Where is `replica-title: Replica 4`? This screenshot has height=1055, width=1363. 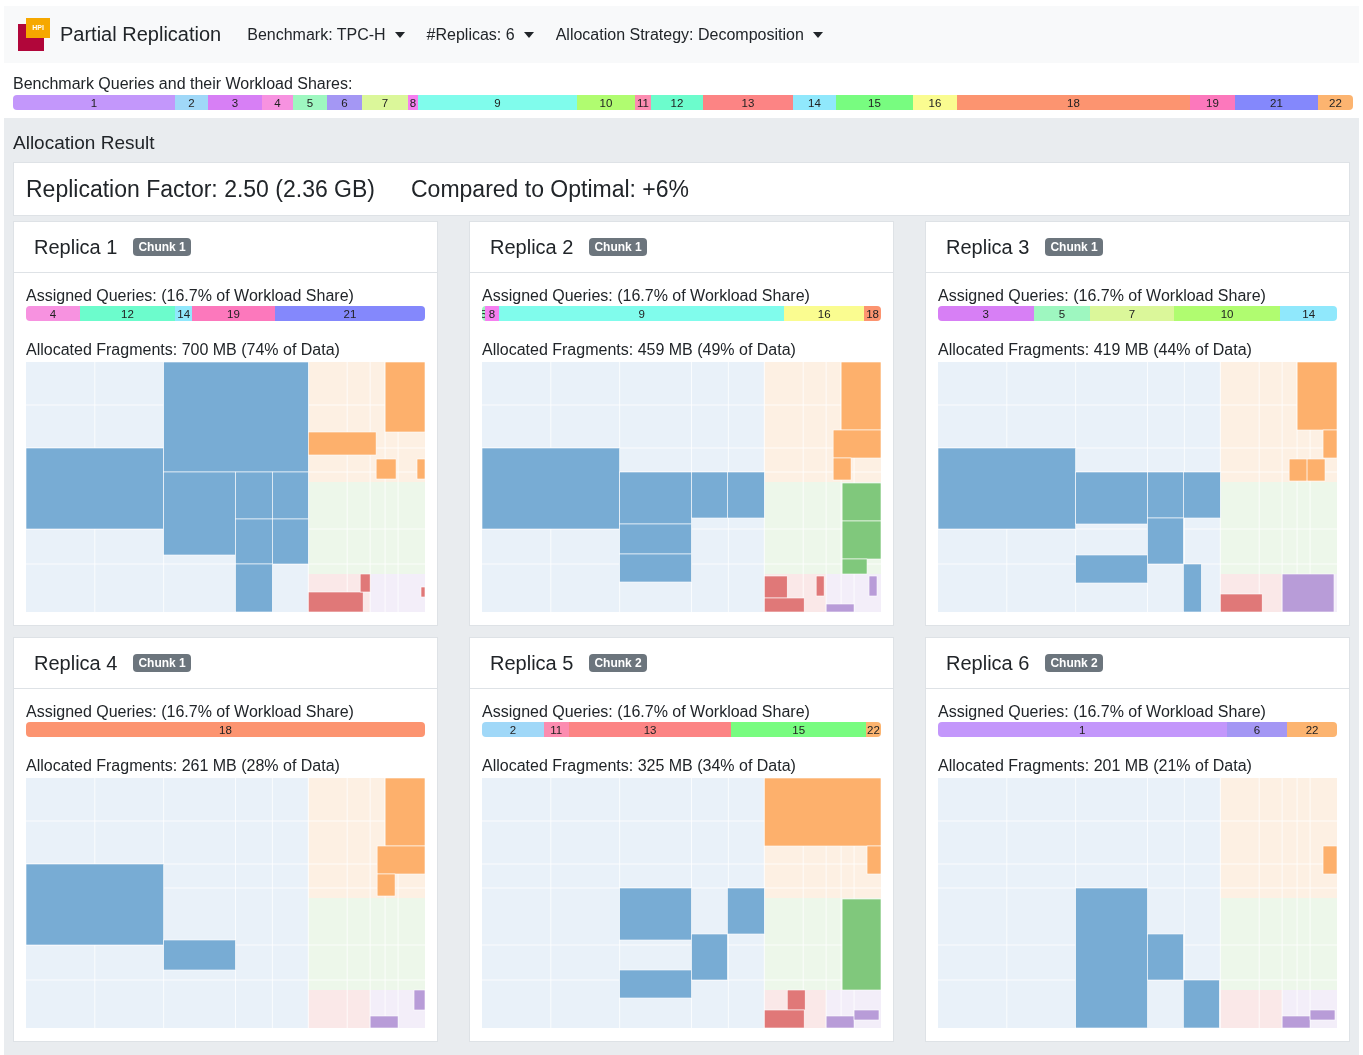
replica-title: Replica 4 is located at coordinates (76, 663).